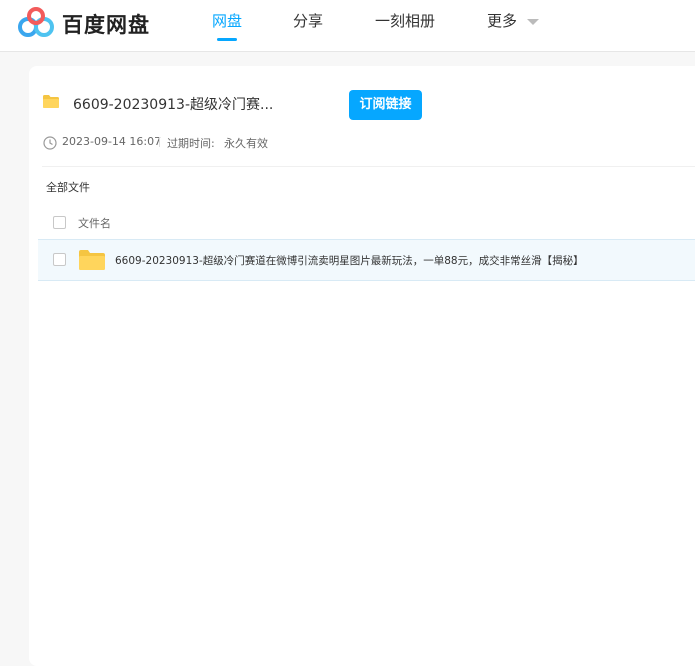  Describe the element at coordinates (368, 166) in the screenshot. I see `section-divider` at that location.